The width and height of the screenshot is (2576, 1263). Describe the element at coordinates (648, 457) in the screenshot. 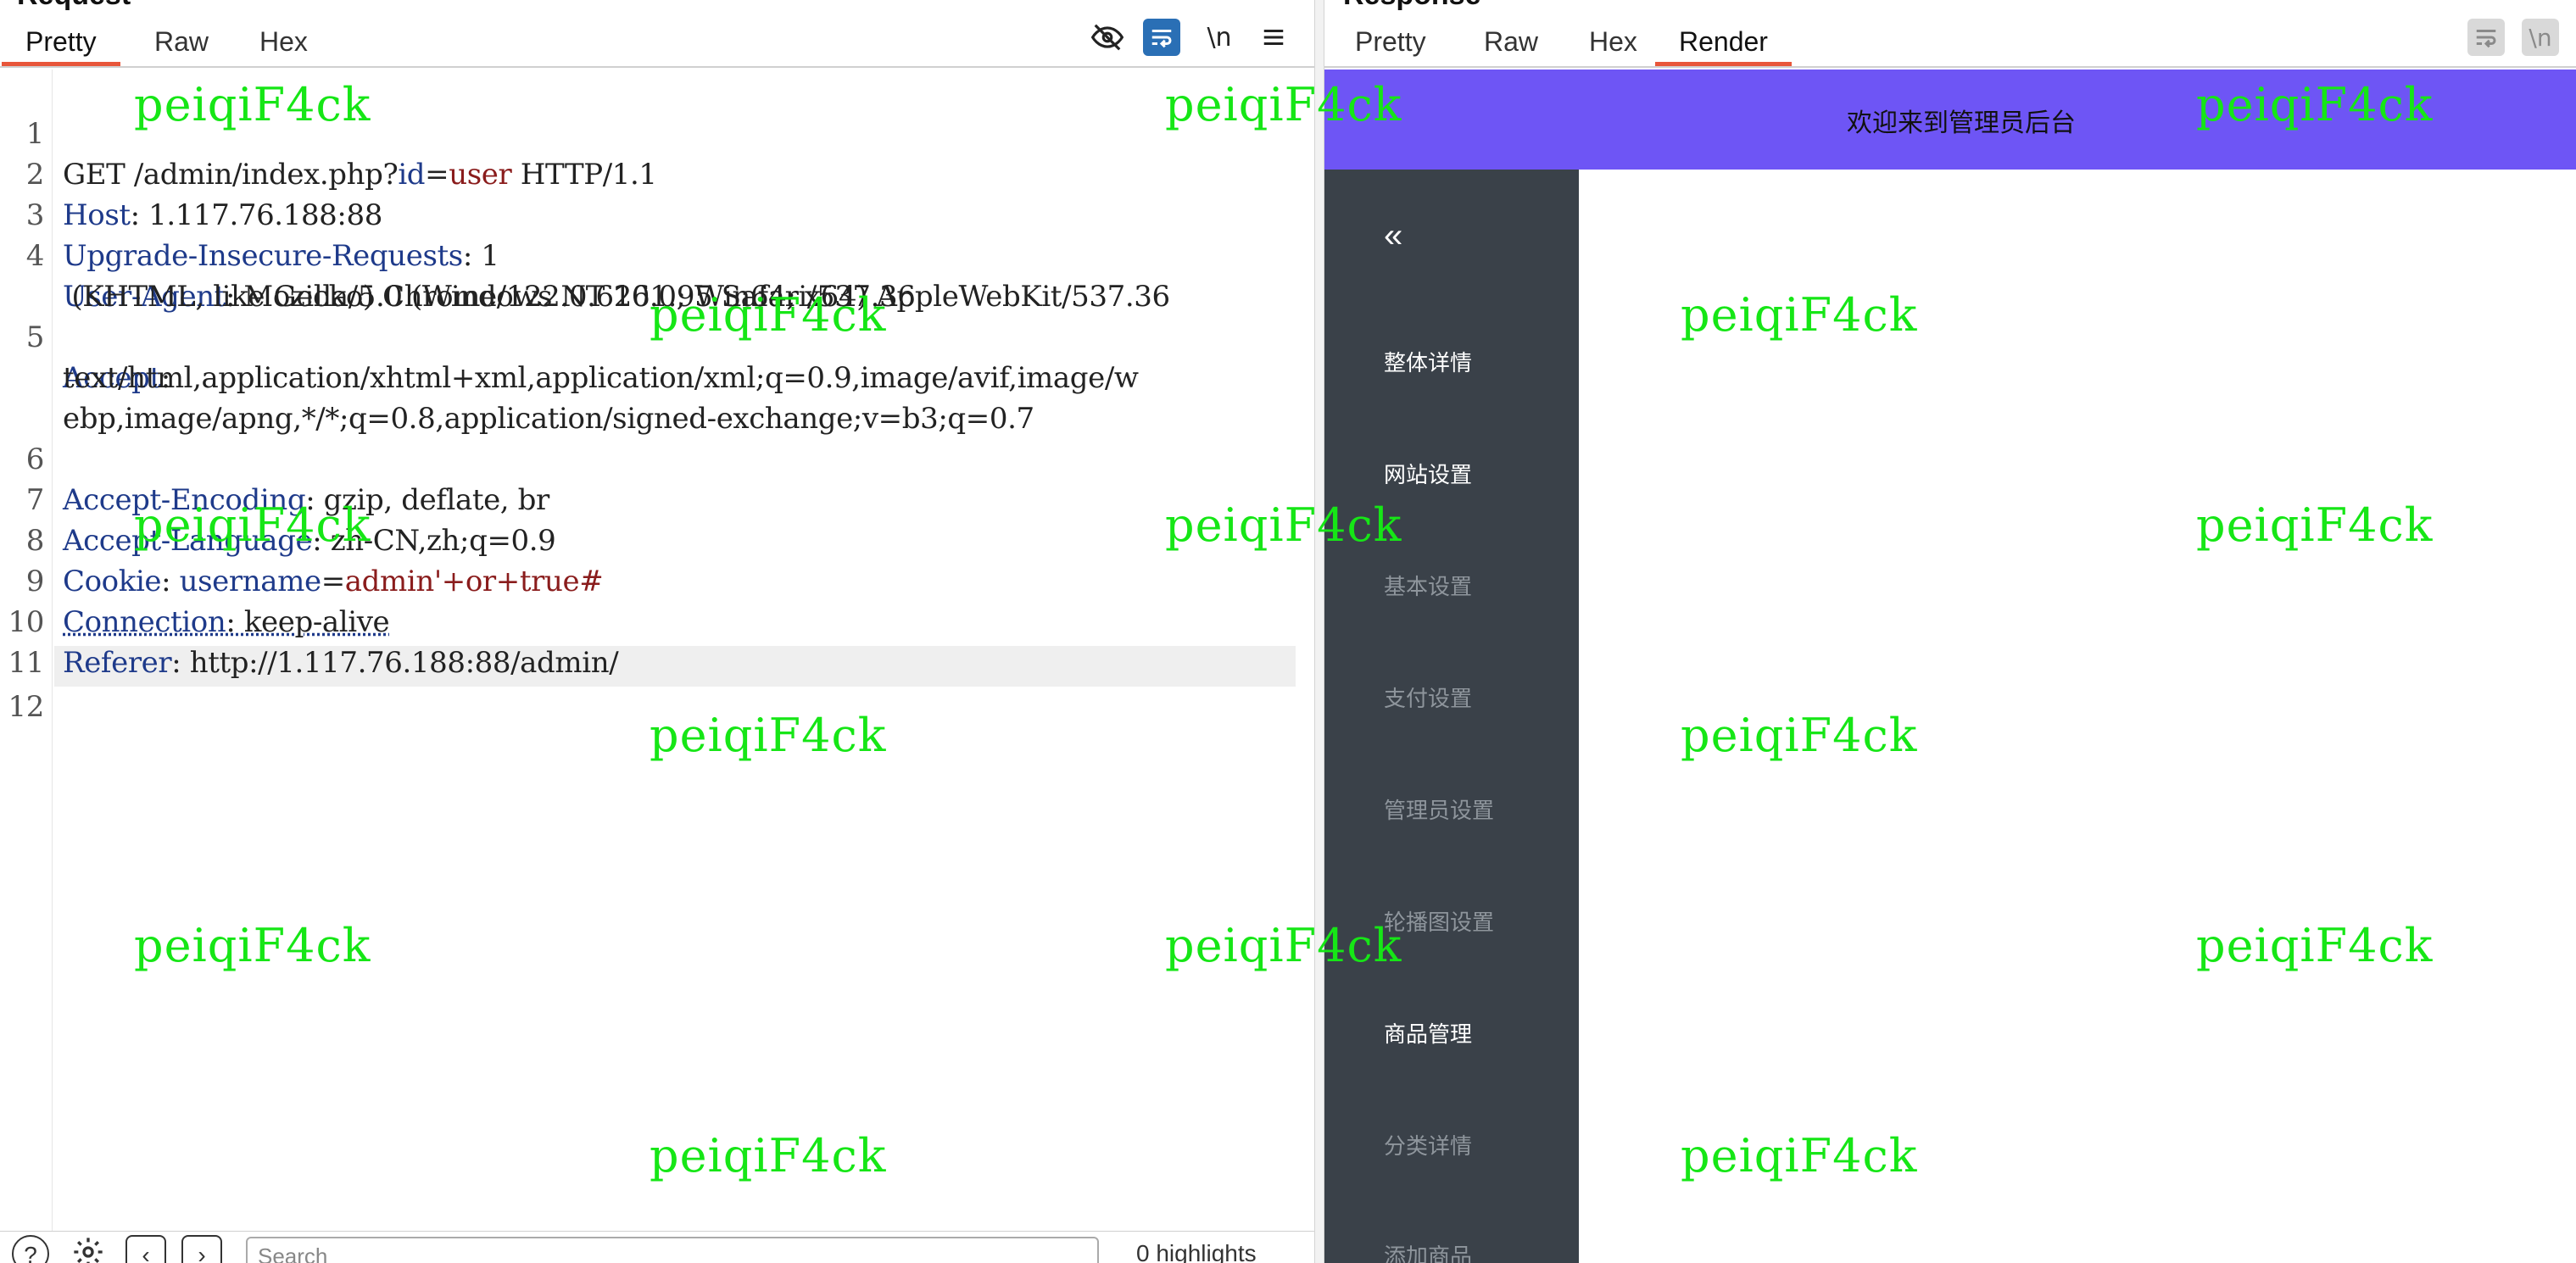

I see `header-line: 6 Accept-Encoding: gzip, deflate, br` at that location.